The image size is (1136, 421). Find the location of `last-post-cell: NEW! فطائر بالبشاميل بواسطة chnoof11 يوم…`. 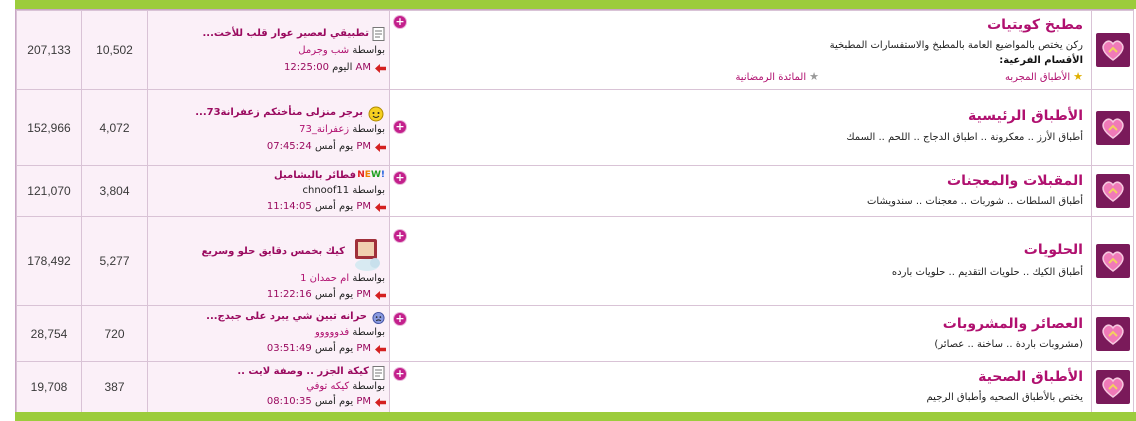

last-post-cell: NEW! فطائر بالبشاميل بواسطة chnoof11 يوم… is located at coordinates (268, 191).